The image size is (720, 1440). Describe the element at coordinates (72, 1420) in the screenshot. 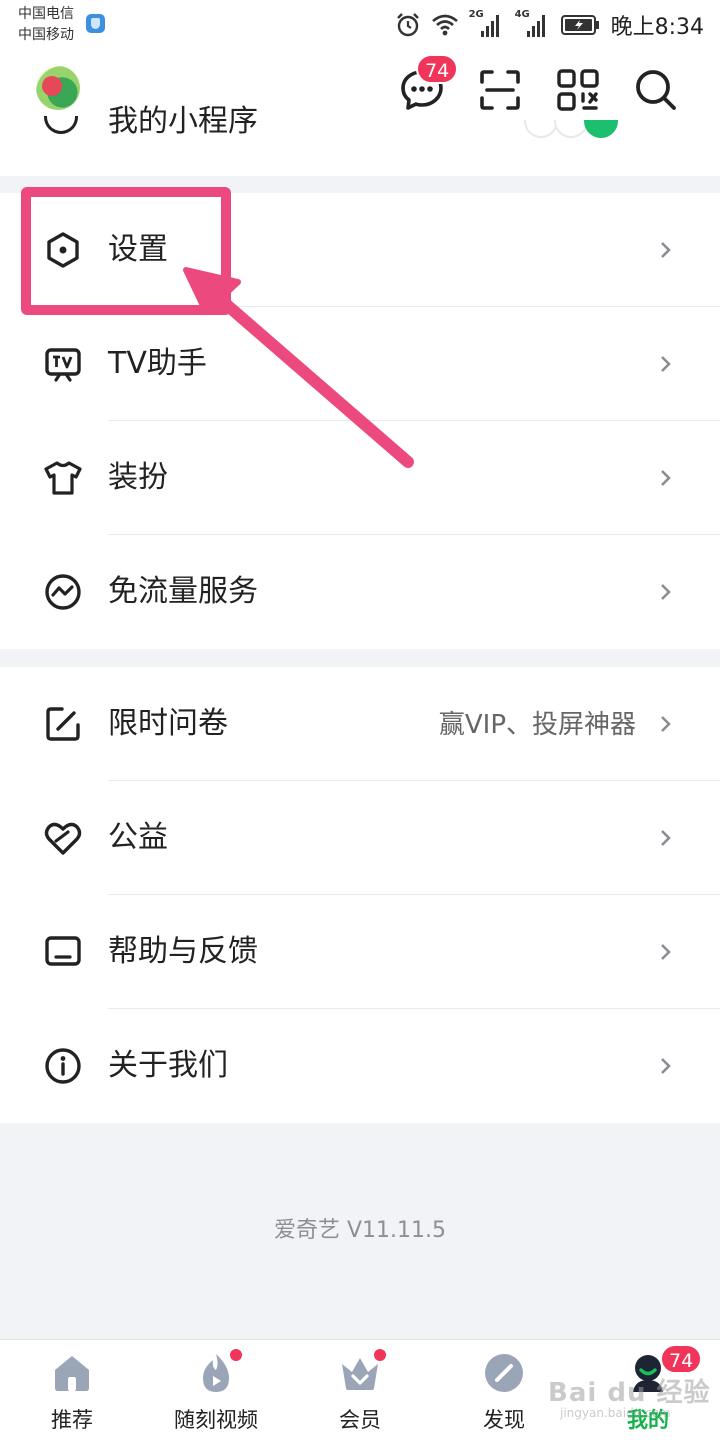

I see `nav-label: 推荐` at that location.